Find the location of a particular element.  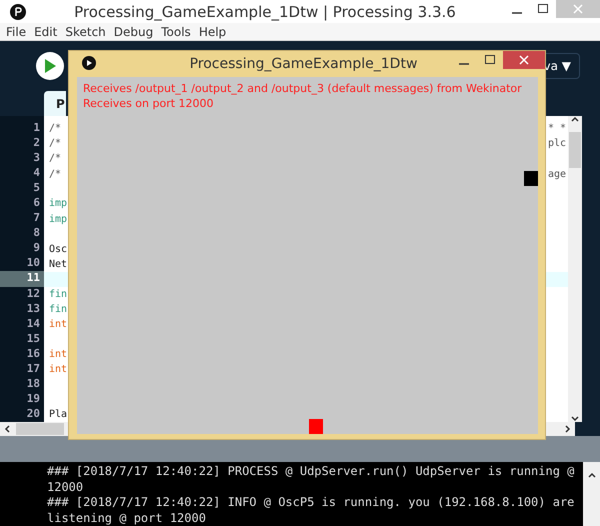

console-scrollbar is located at coordinates (591, 494).